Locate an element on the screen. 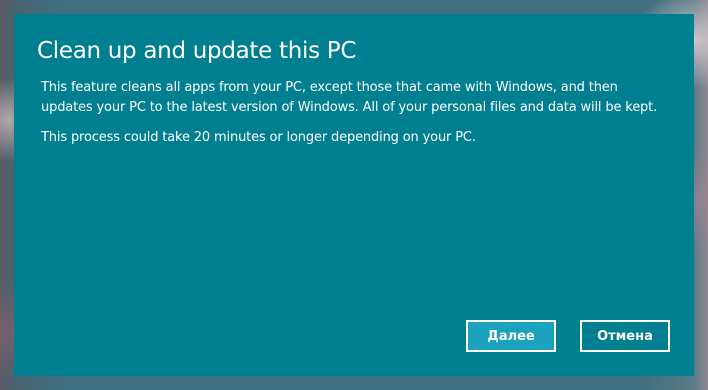 The image size is (708, 390). next-button: Далее is located at coordinates (511, 336).